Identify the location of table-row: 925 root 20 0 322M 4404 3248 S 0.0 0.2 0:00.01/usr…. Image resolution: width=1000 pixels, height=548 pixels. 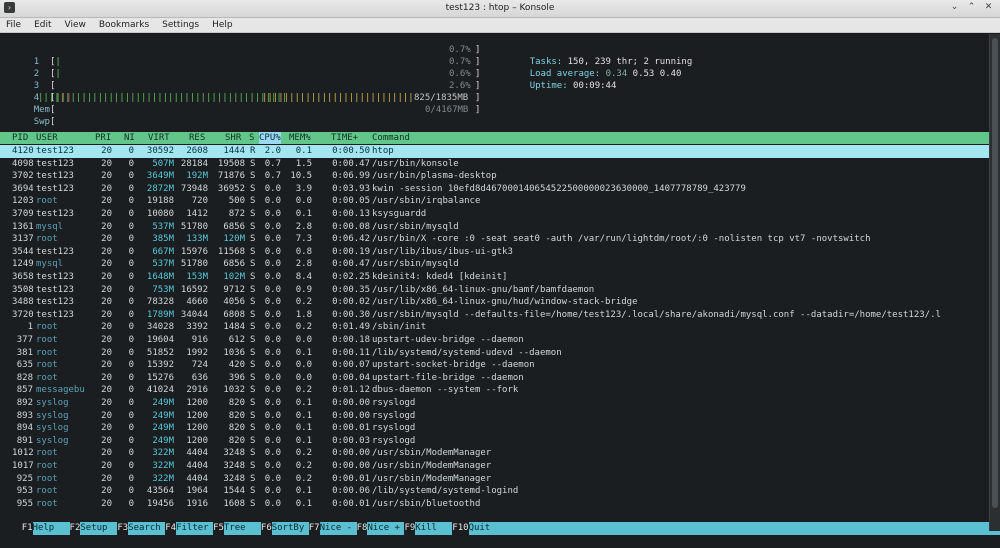
(494, 479).